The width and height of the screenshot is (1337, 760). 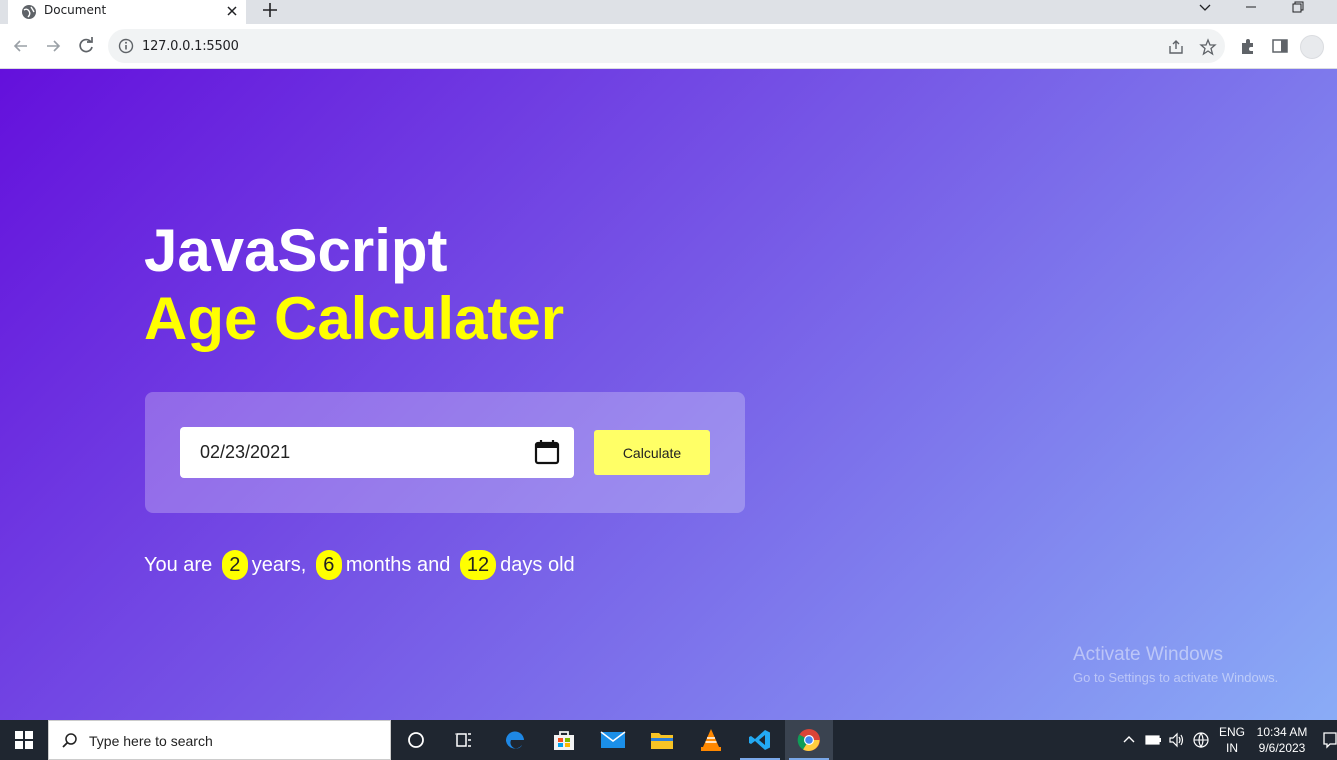 I want to click on store-button, so click(x=564, y=740).